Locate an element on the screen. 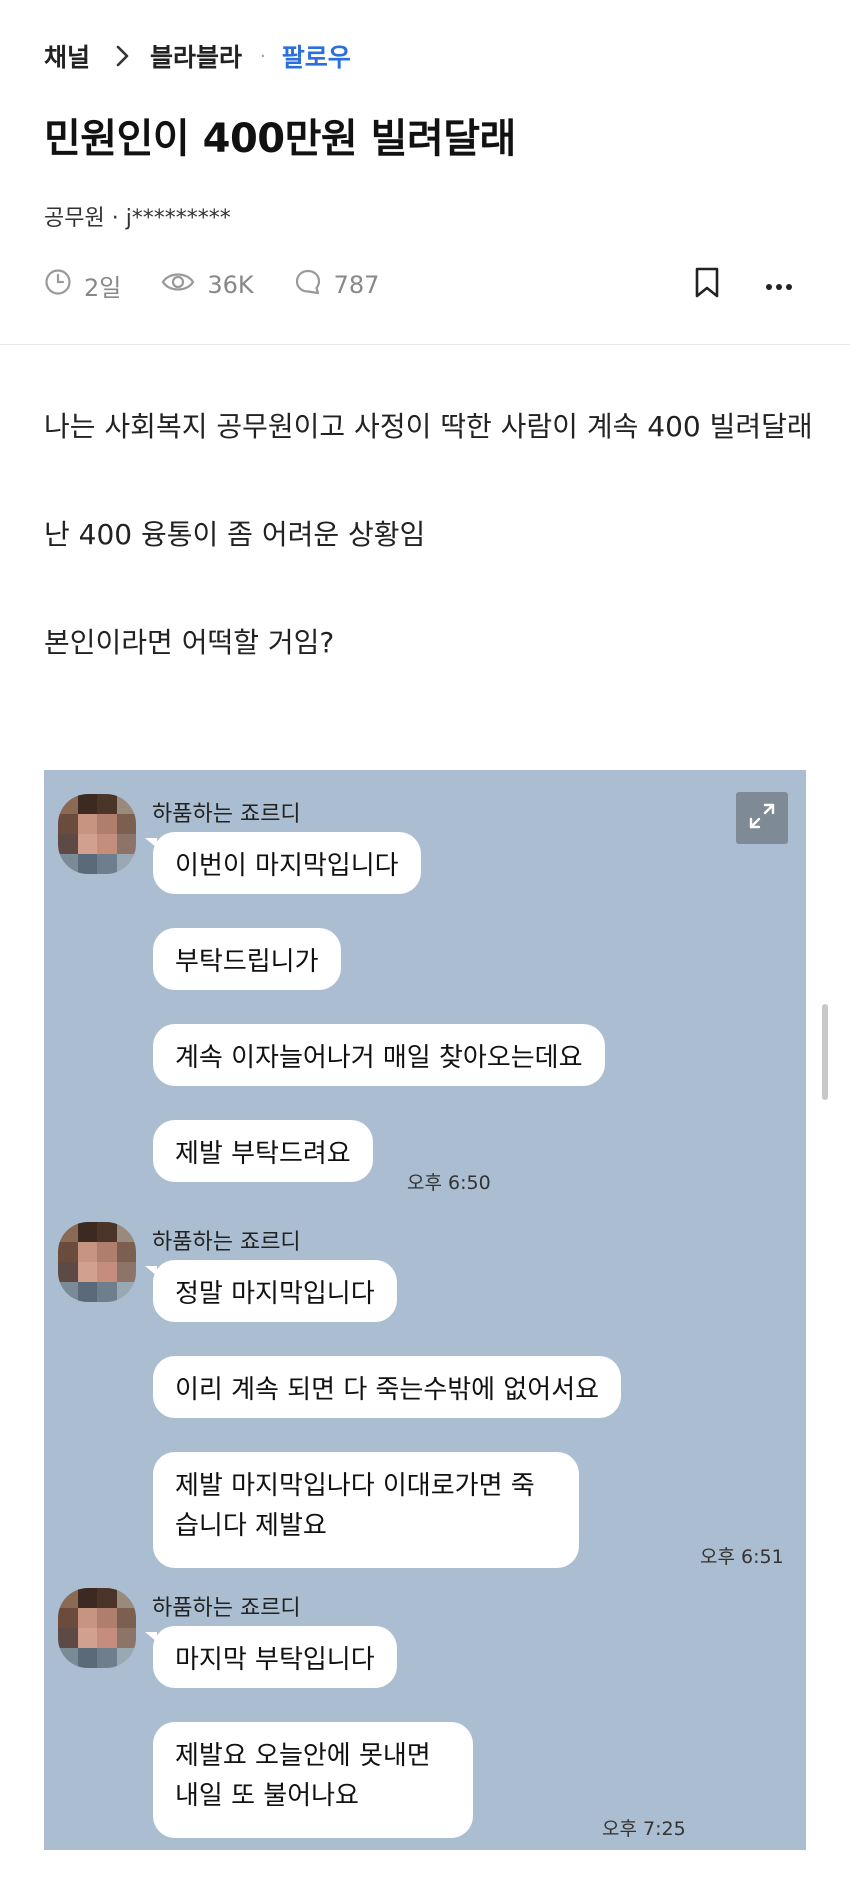 Image resolution: width=850 pixels, height=1885 pixels. body-paragraph: 나는 사회복지 공무원이고 사정이 딱한 사람이 계속 400 빌려달래 is located at coordinates (428, 426).